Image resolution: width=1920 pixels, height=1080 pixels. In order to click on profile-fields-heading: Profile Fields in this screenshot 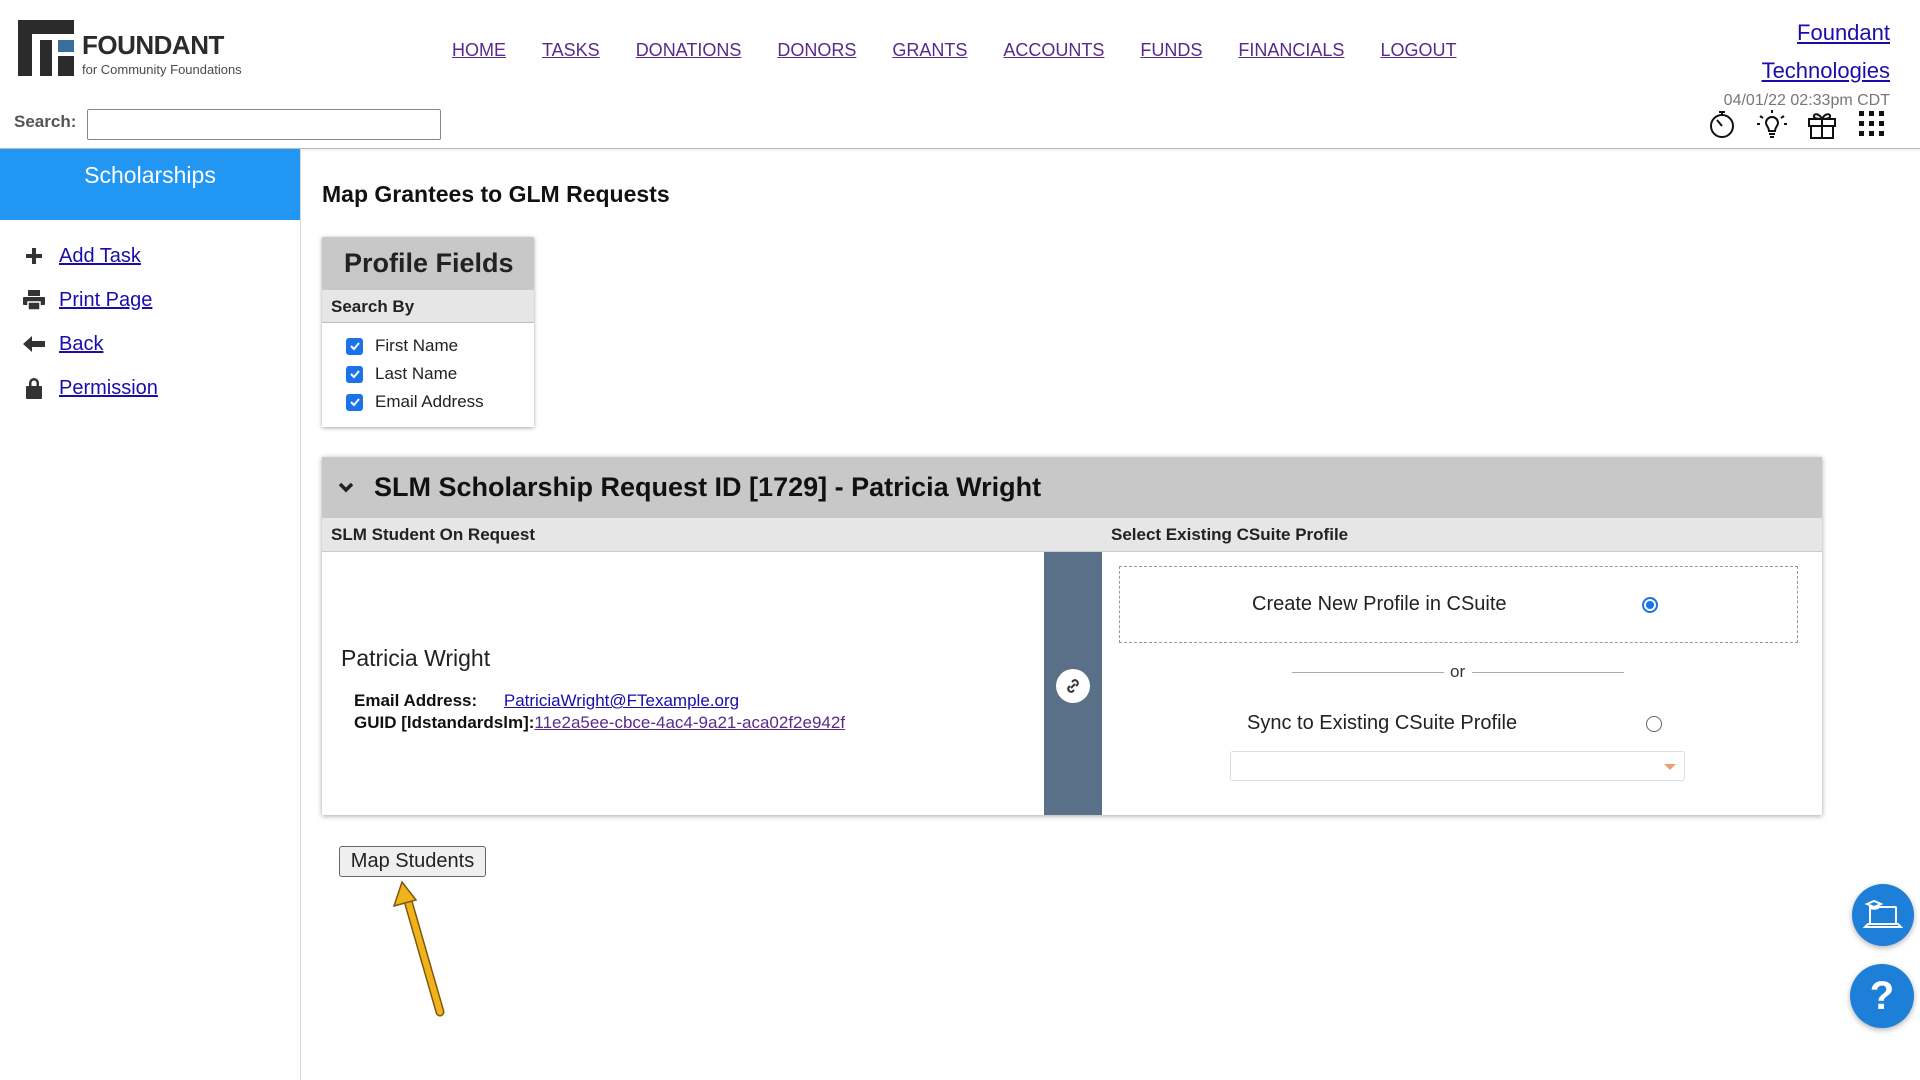, I will do `click(428, 263)`.